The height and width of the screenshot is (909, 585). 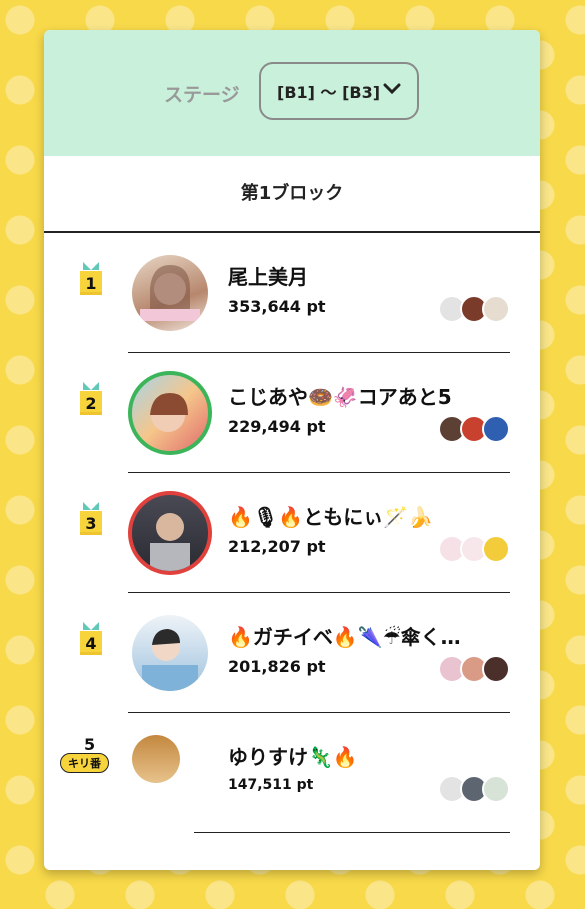 I want to click on stage-dropdown: [B1] 〜 [B3], so click(x=339, y=91).